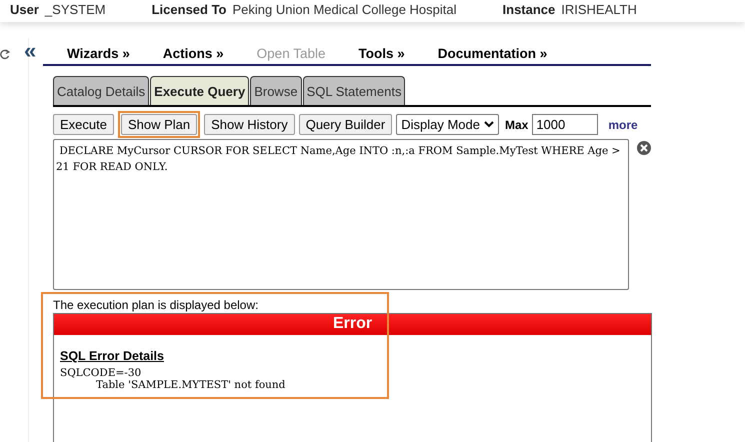 This screenshot has height=442, width=745. I want to click on refresh-icon, so click(5, 54).